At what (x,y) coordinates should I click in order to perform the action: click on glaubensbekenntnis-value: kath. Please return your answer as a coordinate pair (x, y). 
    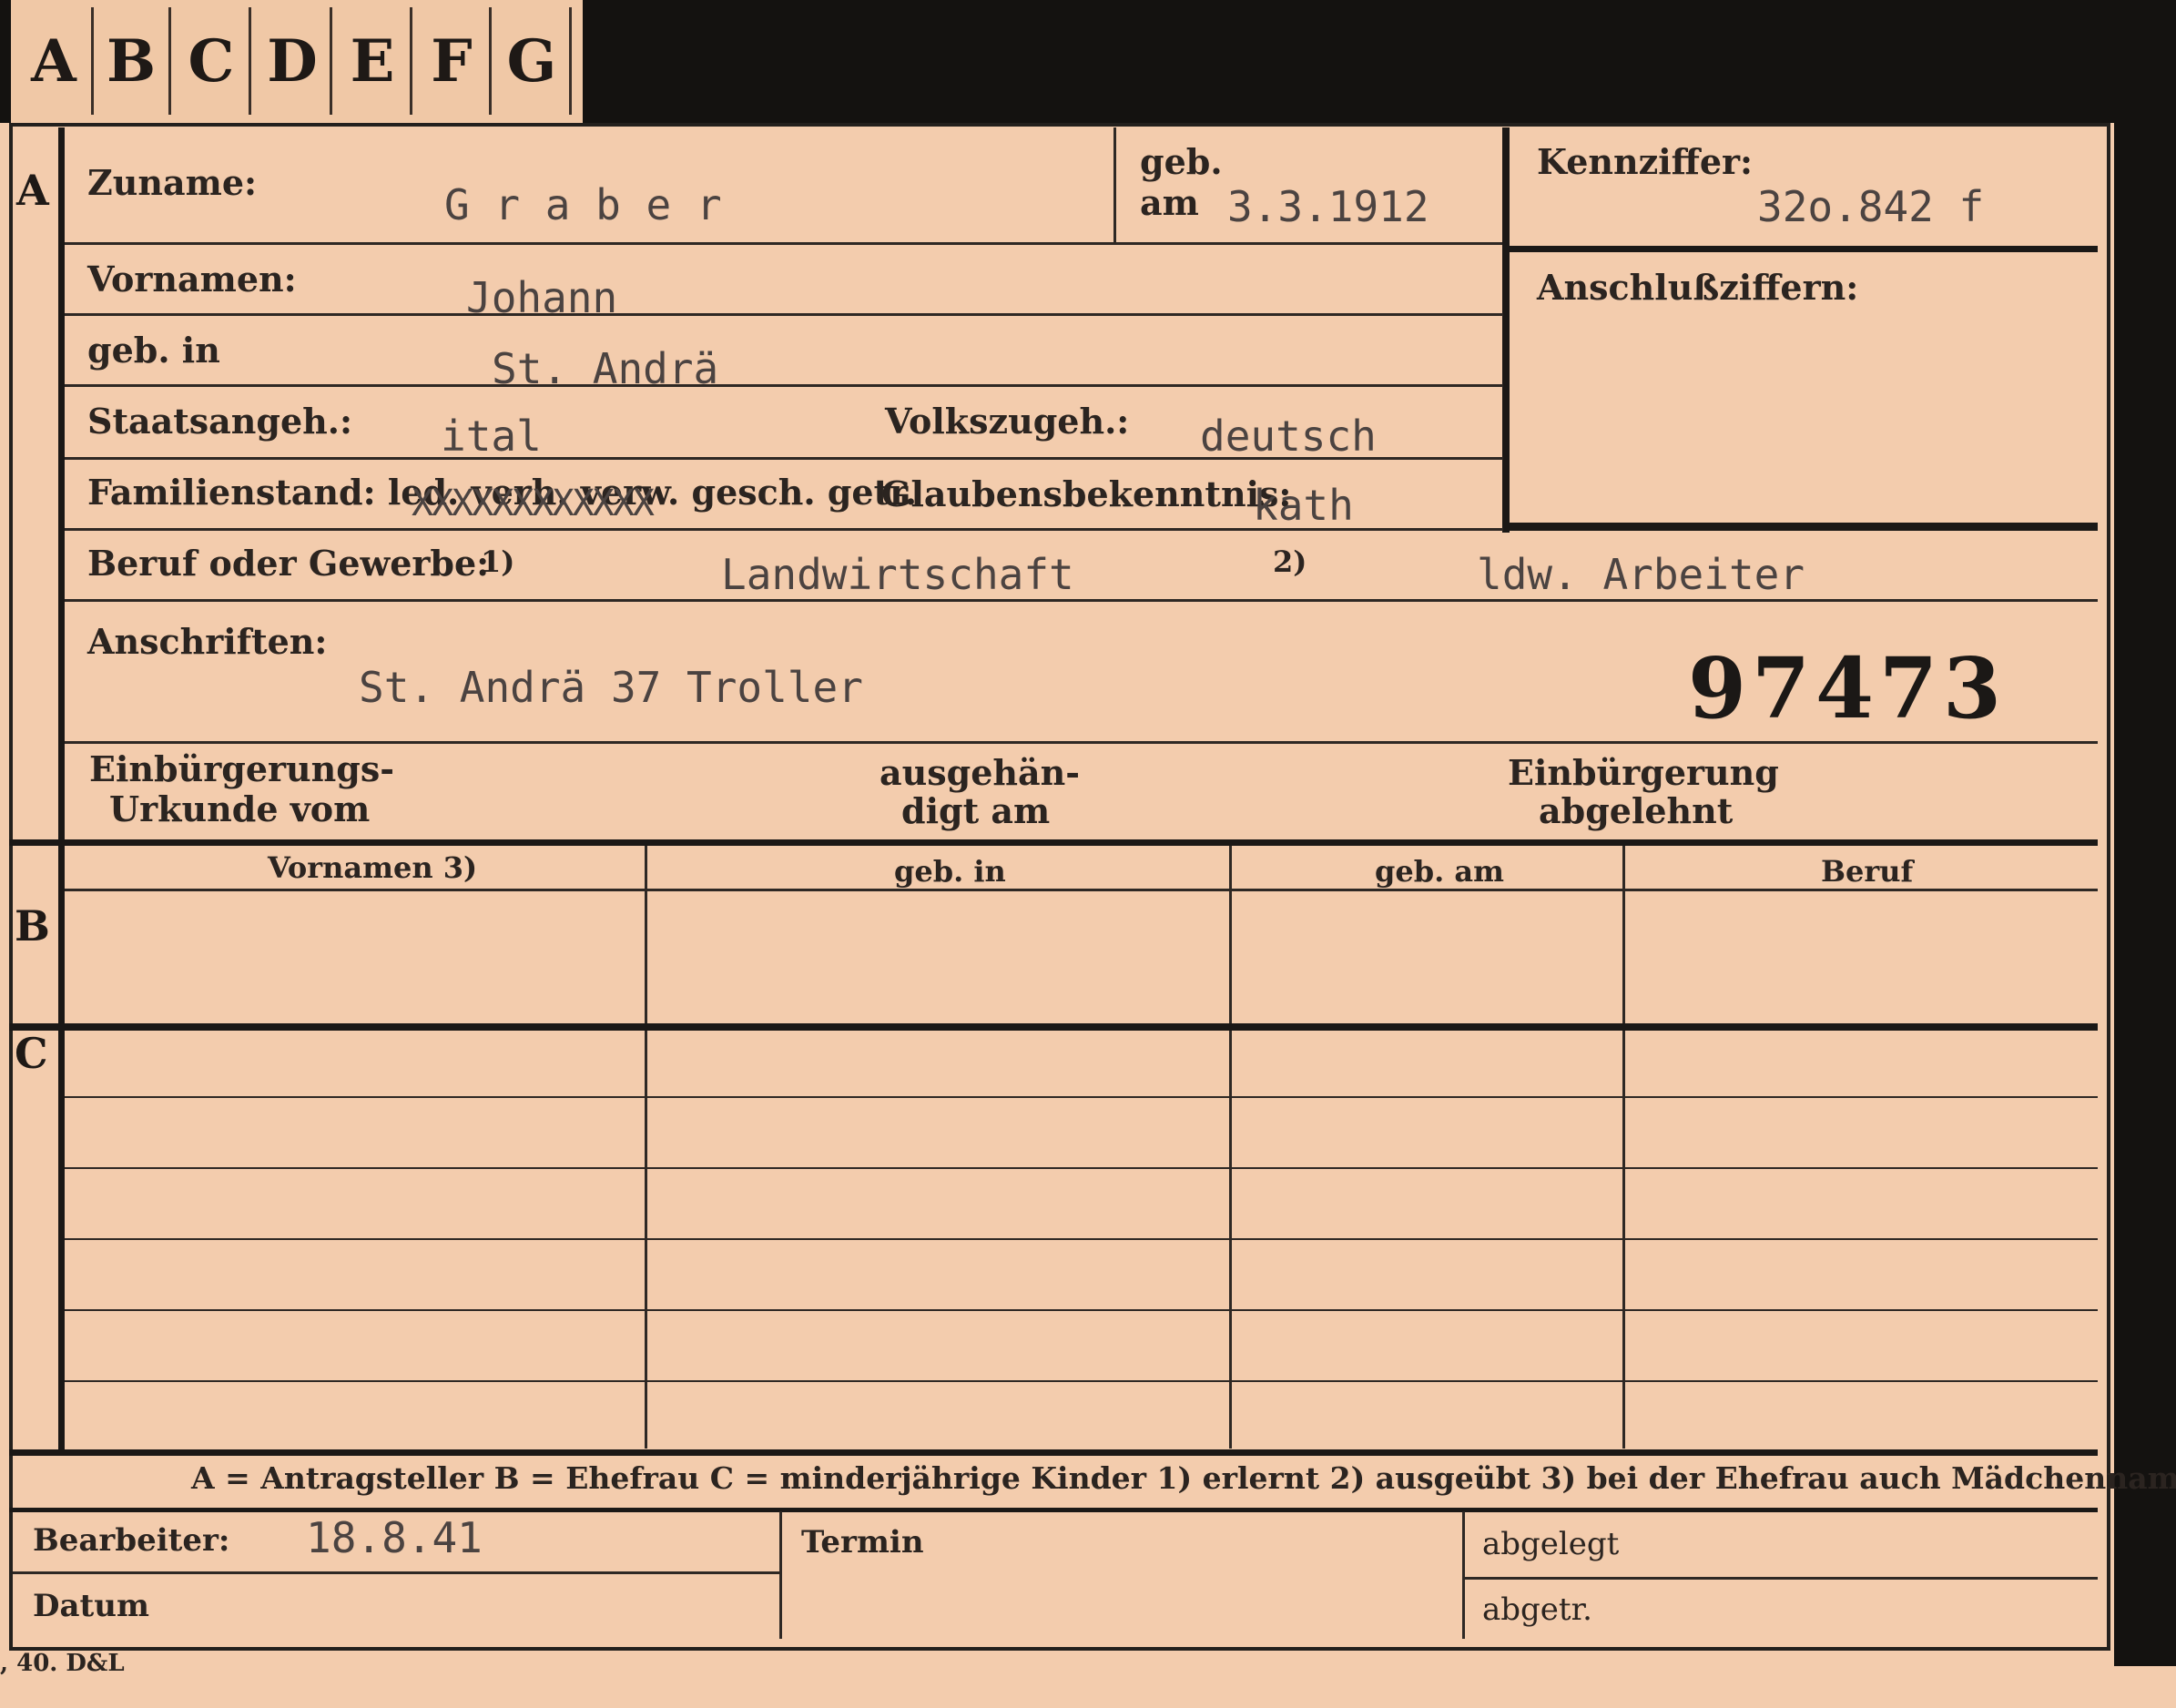
    Looking at the image, I should click on (1303, 506).